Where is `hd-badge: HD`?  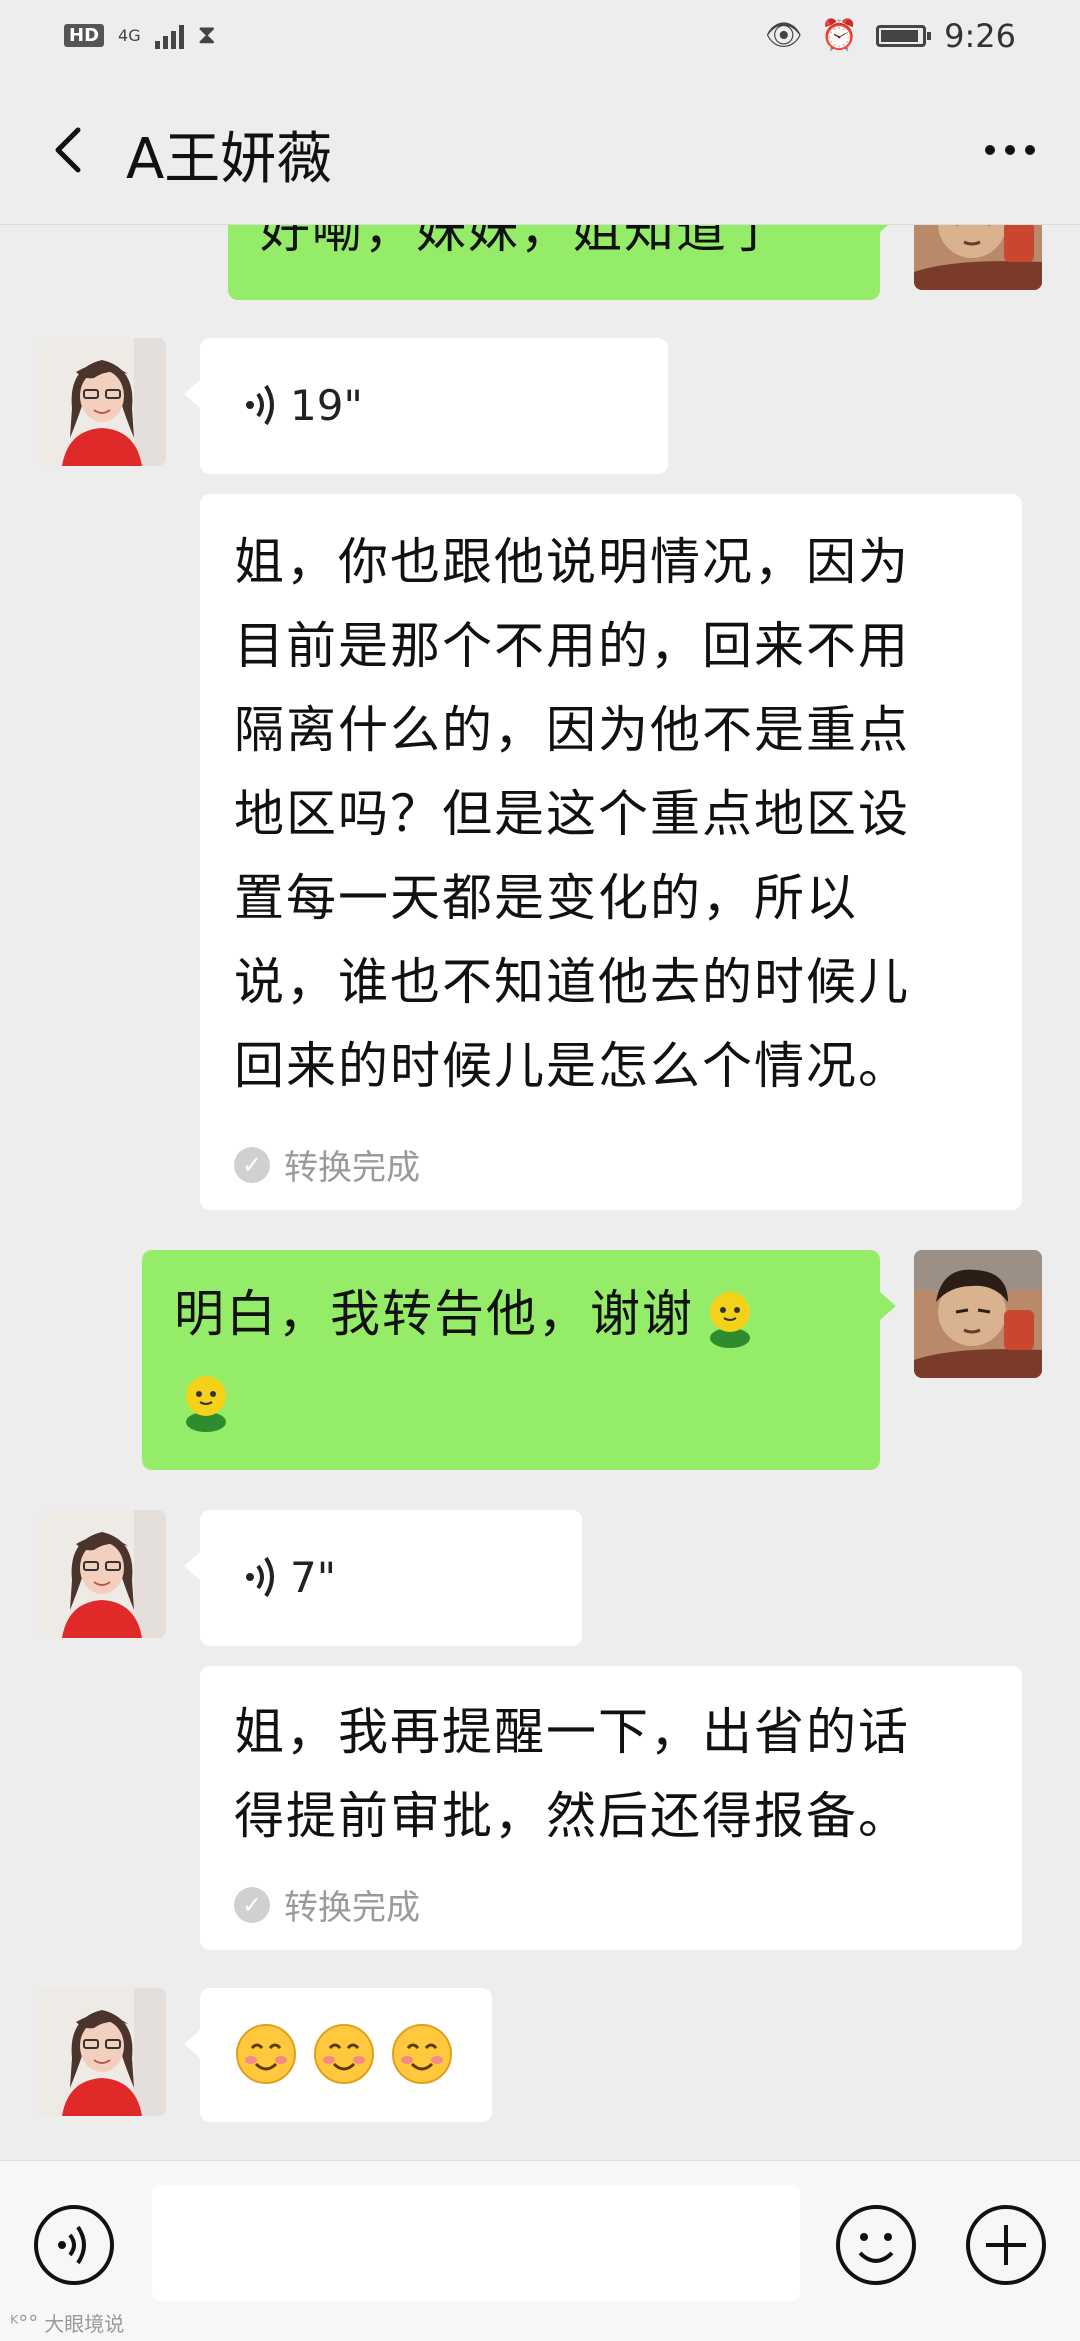
hd-badge: HD is located at coordinates (84, 35).